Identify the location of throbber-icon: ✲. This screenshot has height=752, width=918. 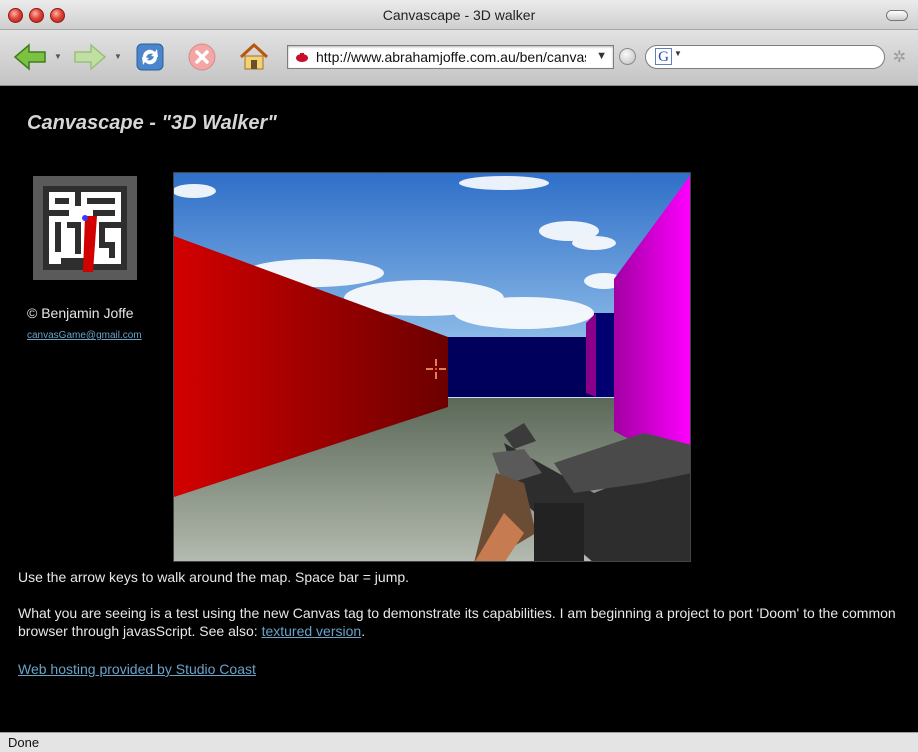
(899, 57).